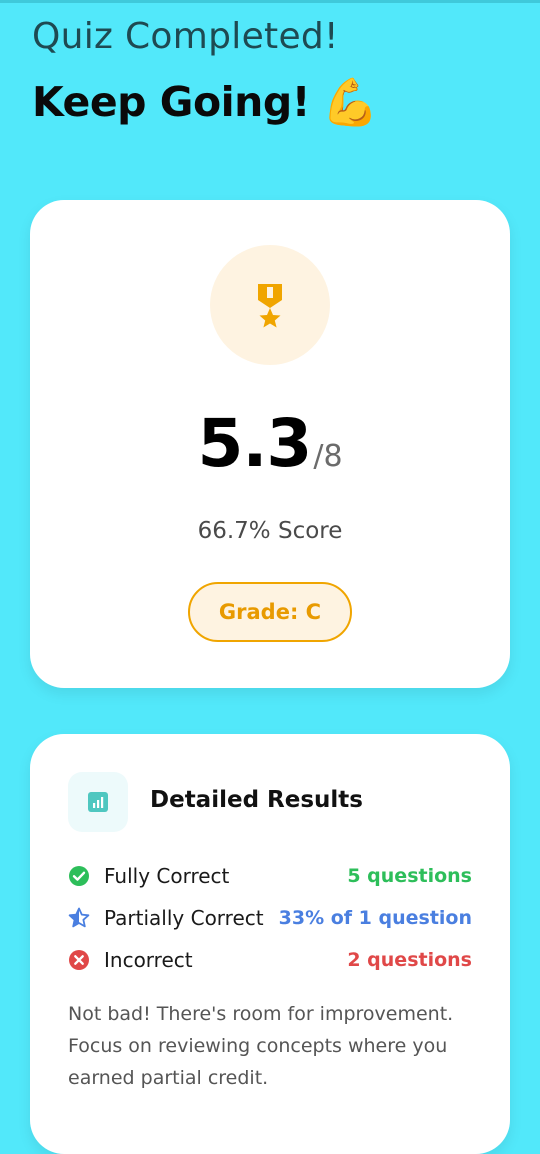 The width and height of the screenshot is (540, 1154). What do you see at coordinates (167, 876) in the screenshot?
I see `result-label: Fully Correct` at bounding box center [167, 876].